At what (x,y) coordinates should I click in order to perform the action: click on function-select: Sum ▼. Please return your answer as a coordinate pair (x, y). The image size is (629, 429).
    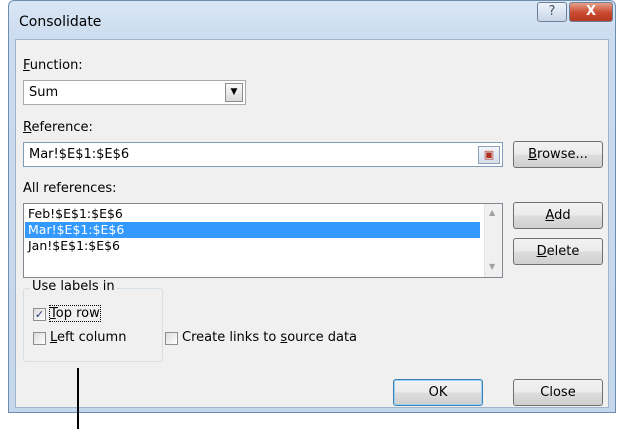
    Looking at the image, I should click on (134, 92).